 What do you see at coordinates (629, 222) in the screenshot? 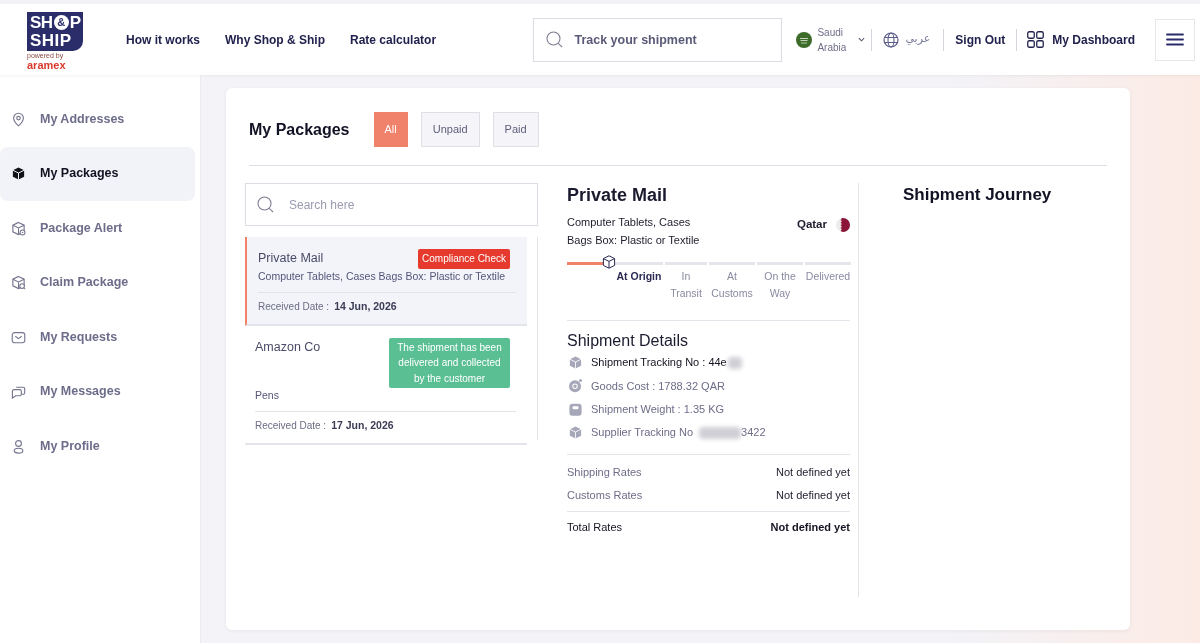
I see `category-text: Computer Tablets, Cases` at bounding box center [629, 222].